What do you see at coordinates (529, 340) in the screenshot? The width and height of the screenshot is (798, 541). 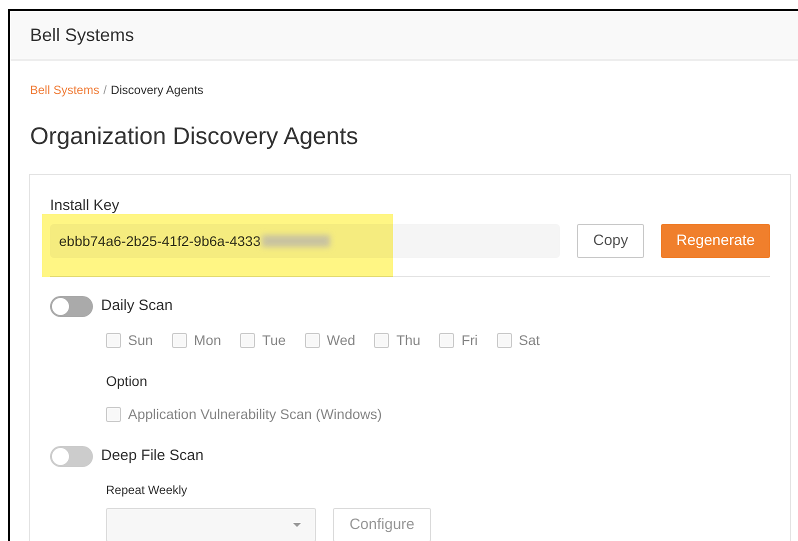 I see `day-label: Sat` at bounding box center [529, 340].